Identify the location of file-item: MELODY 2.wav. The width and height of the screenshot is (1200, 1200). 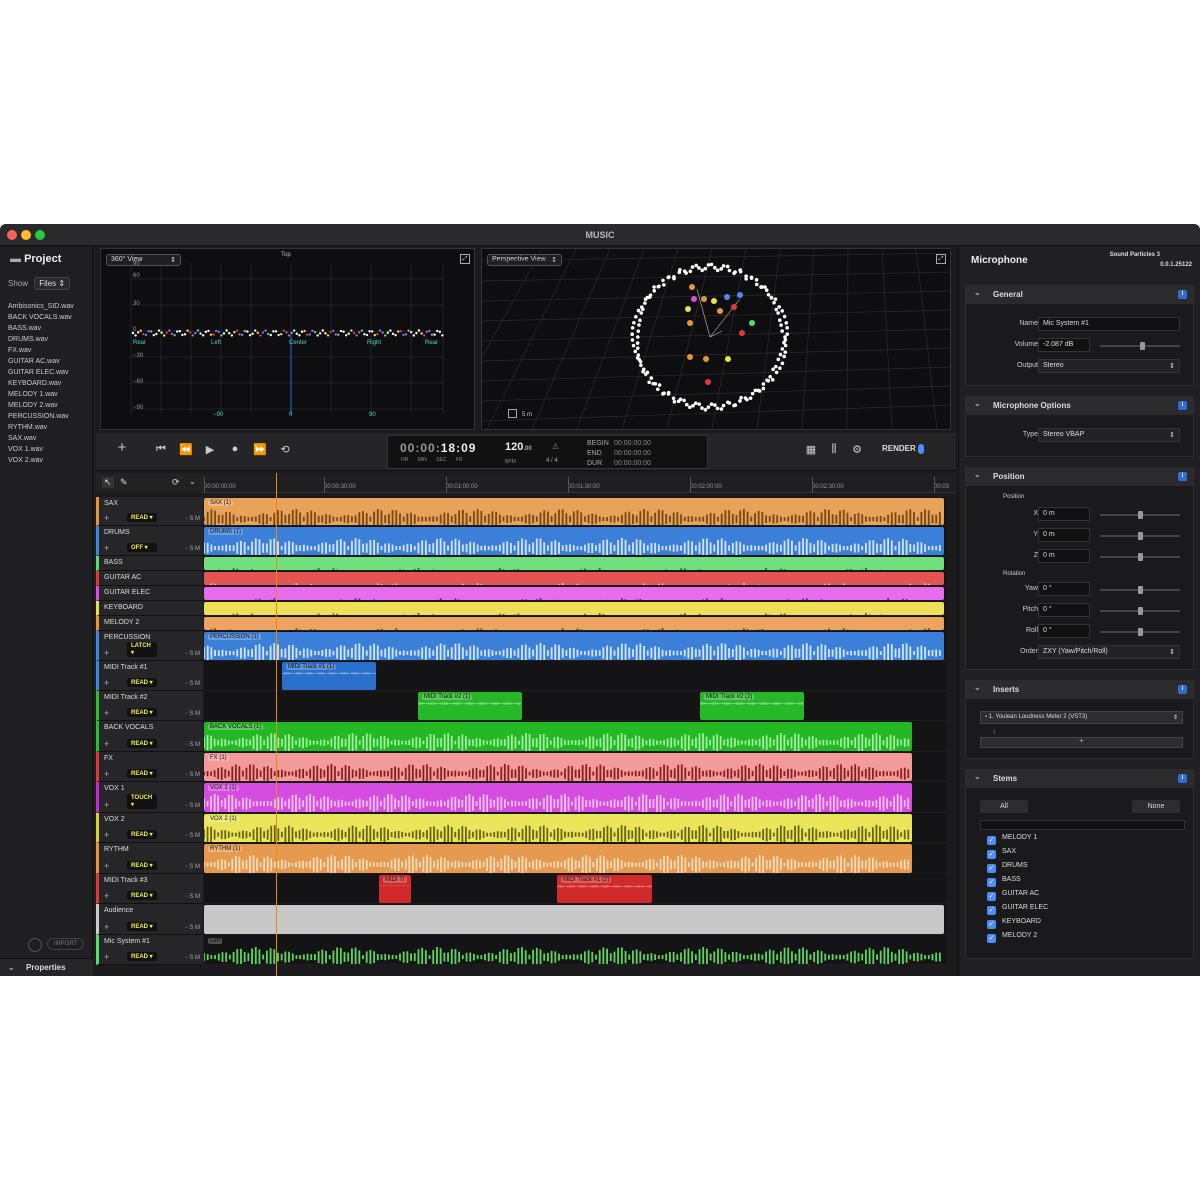
(46, 405).